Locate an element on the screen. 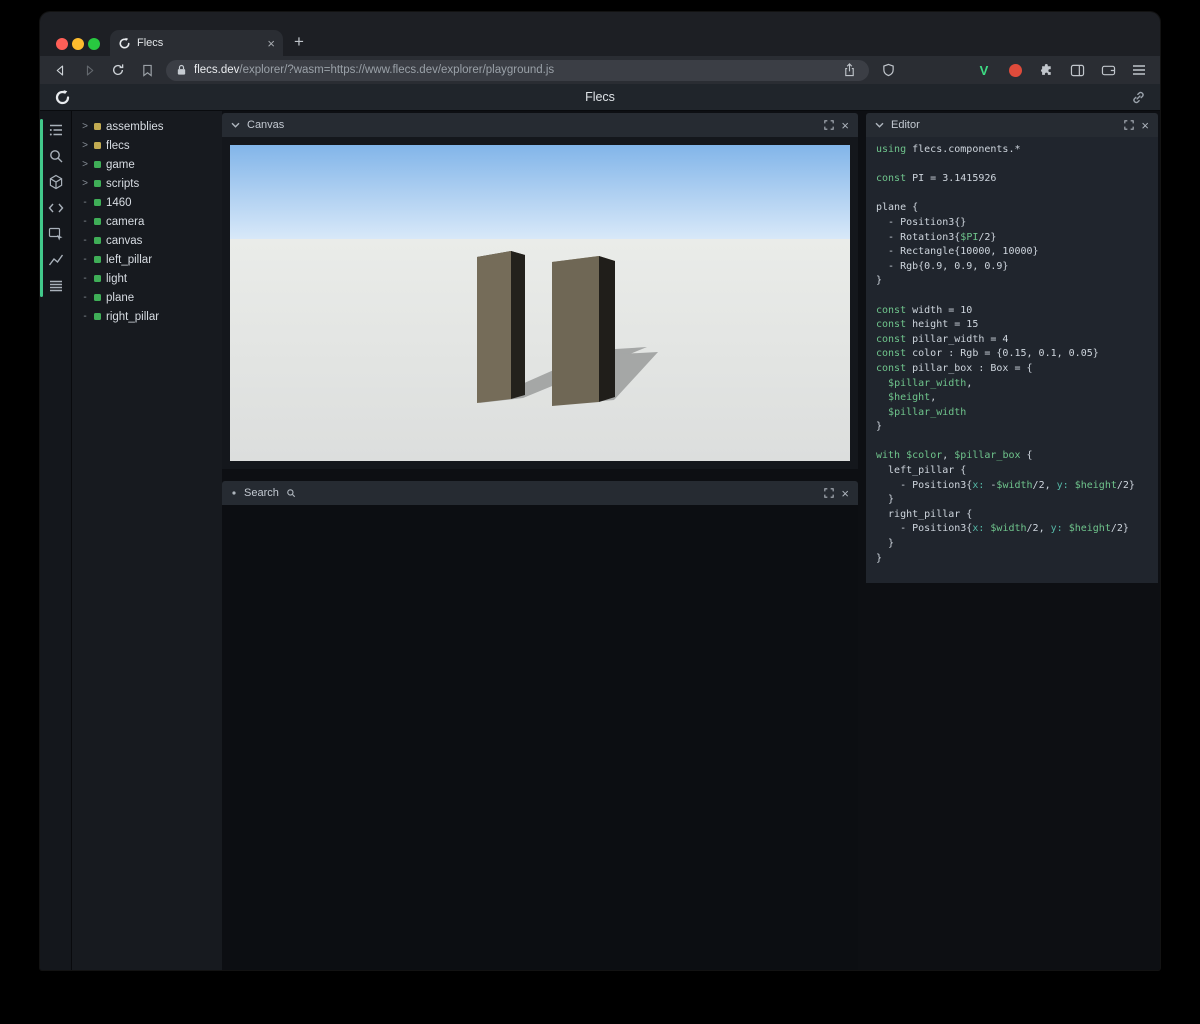 The image size is (1200, 1024). tree-item-left_pillar: - left_pillar is located at coordinates (147, 259).